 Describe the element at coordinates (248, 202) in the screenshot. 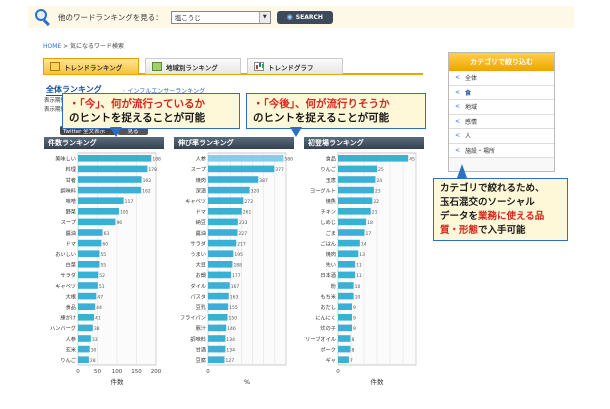

I see `data-label: 272` at that location.